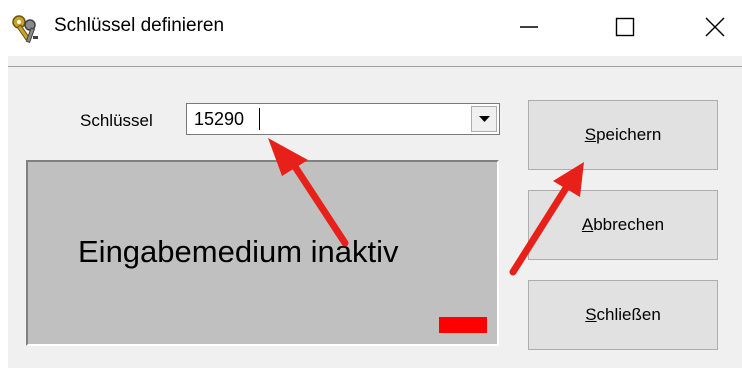 The width and height of the screenshot is (742, 368). What do you see at coordinates (25, 29) in the screenshot?
I see `keys-icon` at bounding box center [25, 29].